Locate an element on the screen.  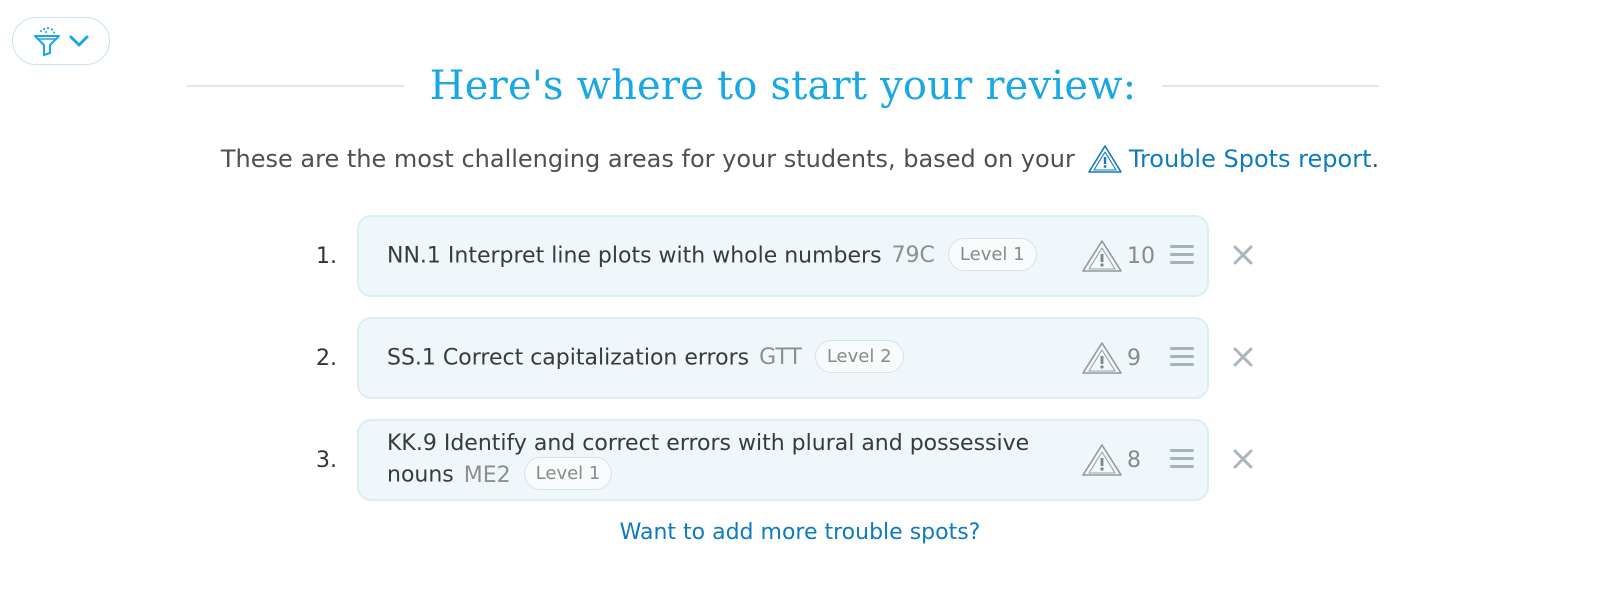
skill-code: GTT is located at coordinates (780, 357).